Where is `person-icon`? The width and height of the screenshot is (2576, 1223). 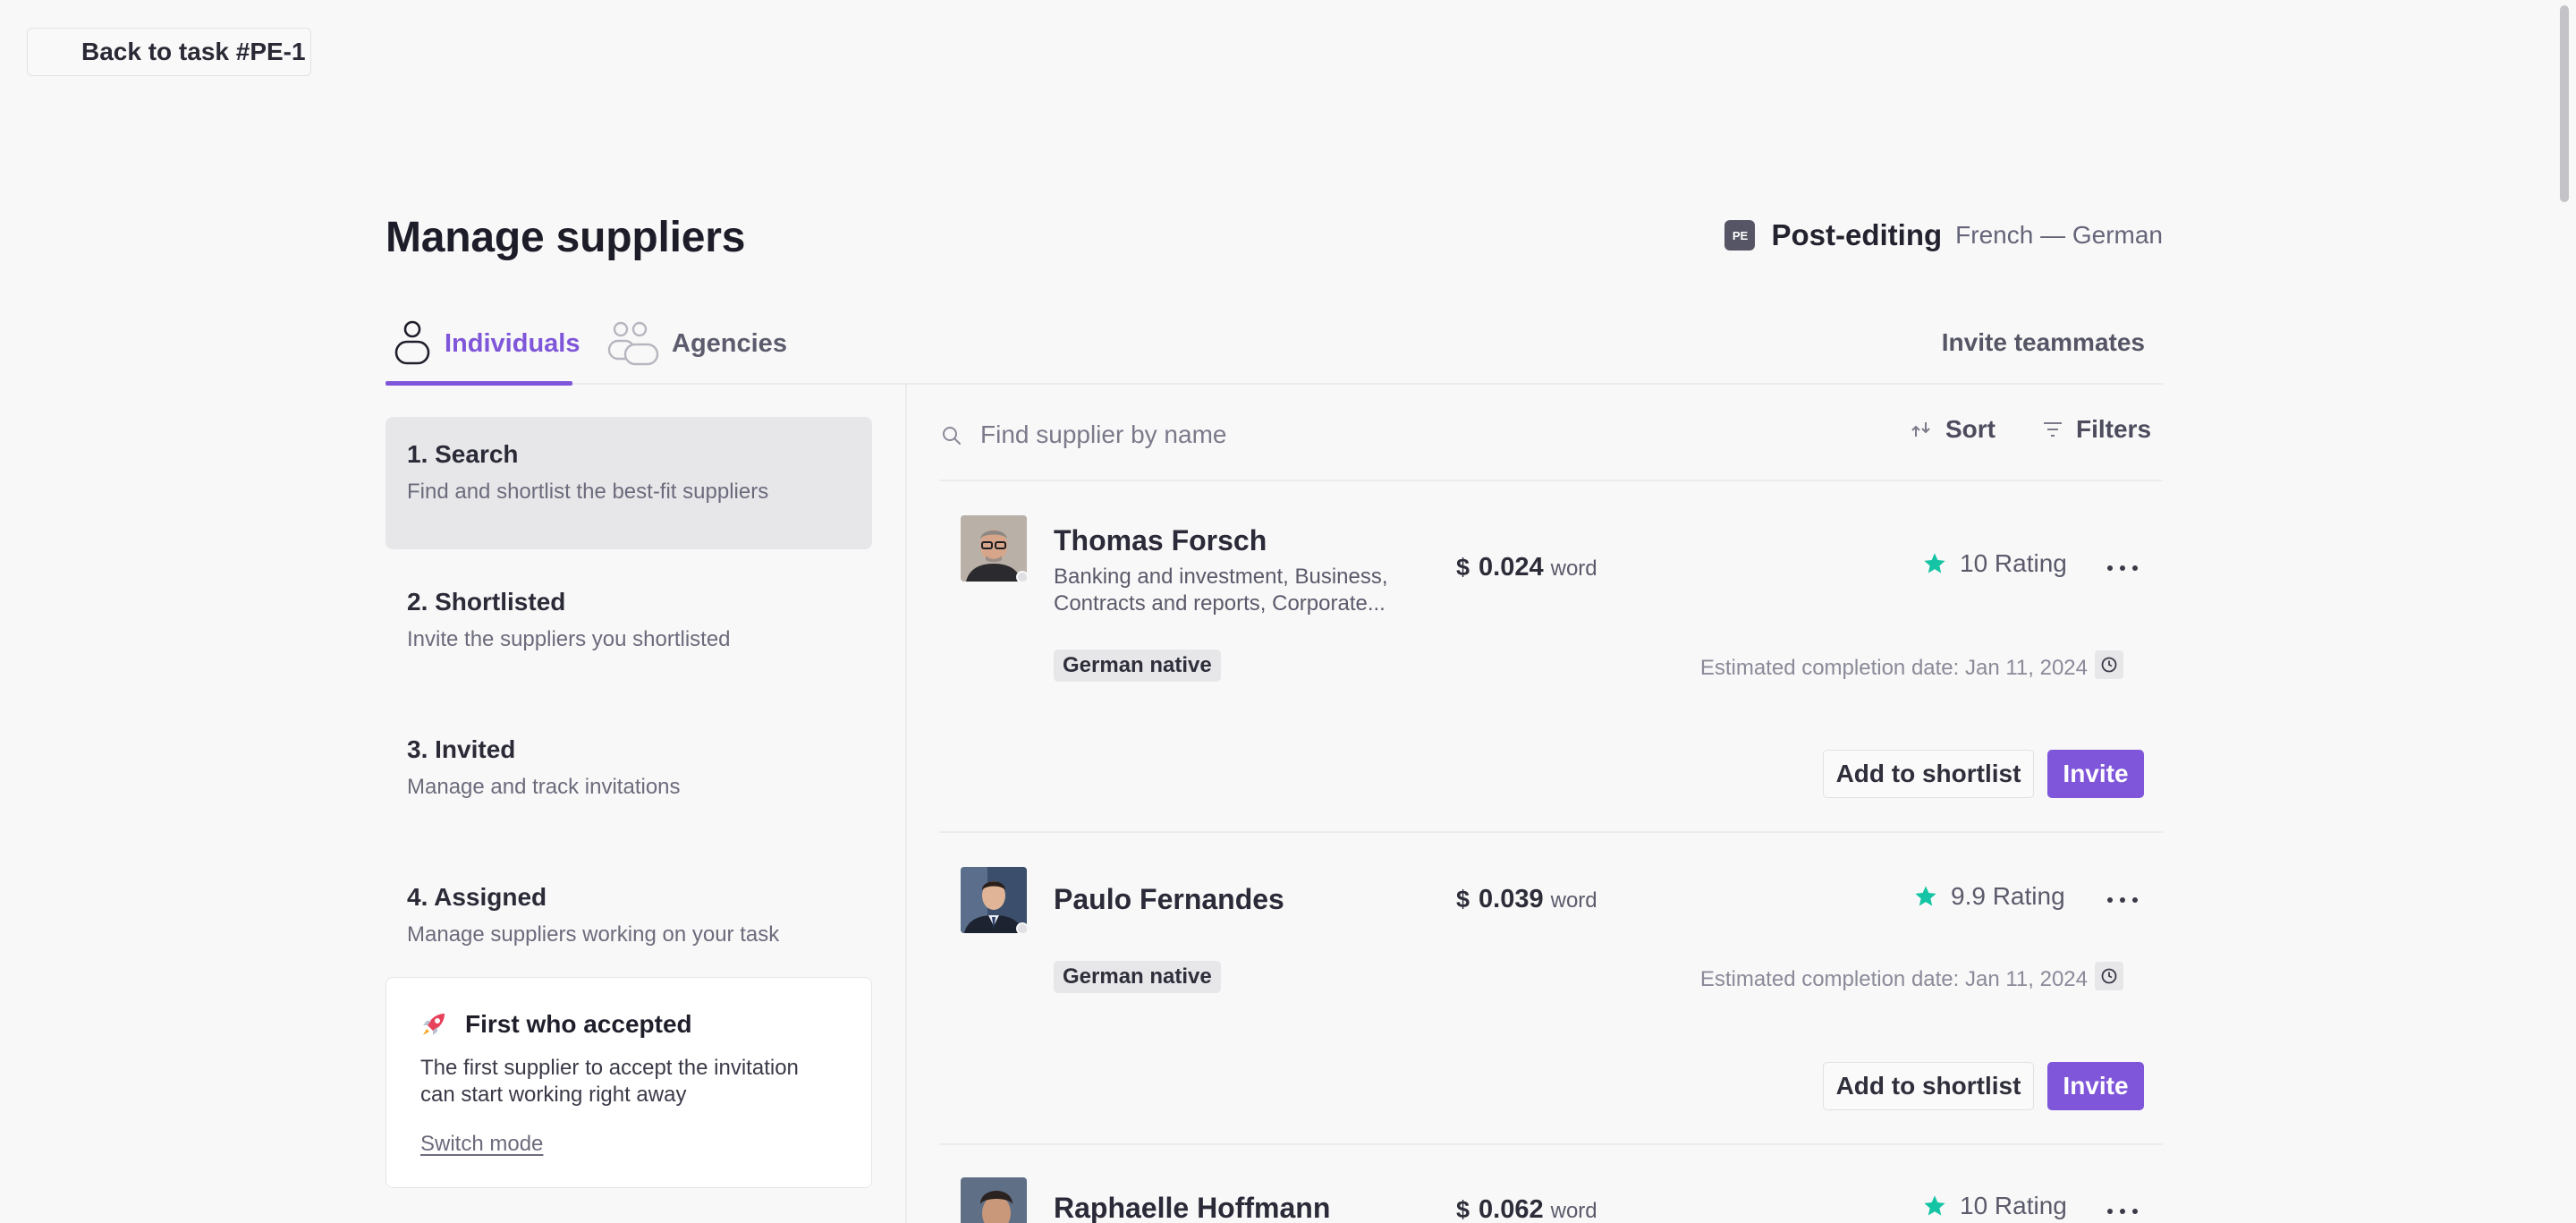 person-icon is located at coordinates (412, 342).